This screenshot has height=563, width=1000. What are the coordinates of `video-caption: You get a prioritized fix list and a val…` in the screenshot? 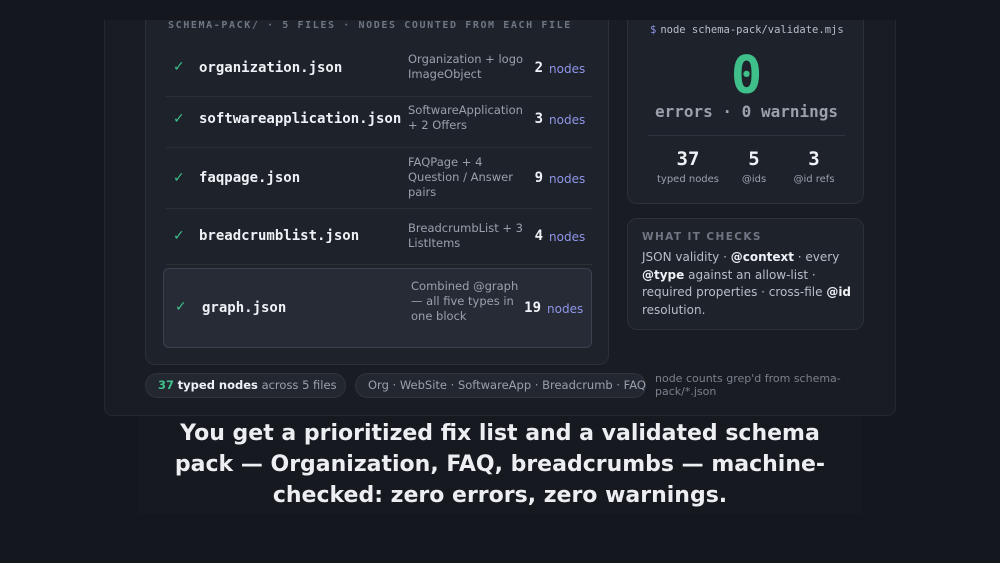 It's located at (500, 464).